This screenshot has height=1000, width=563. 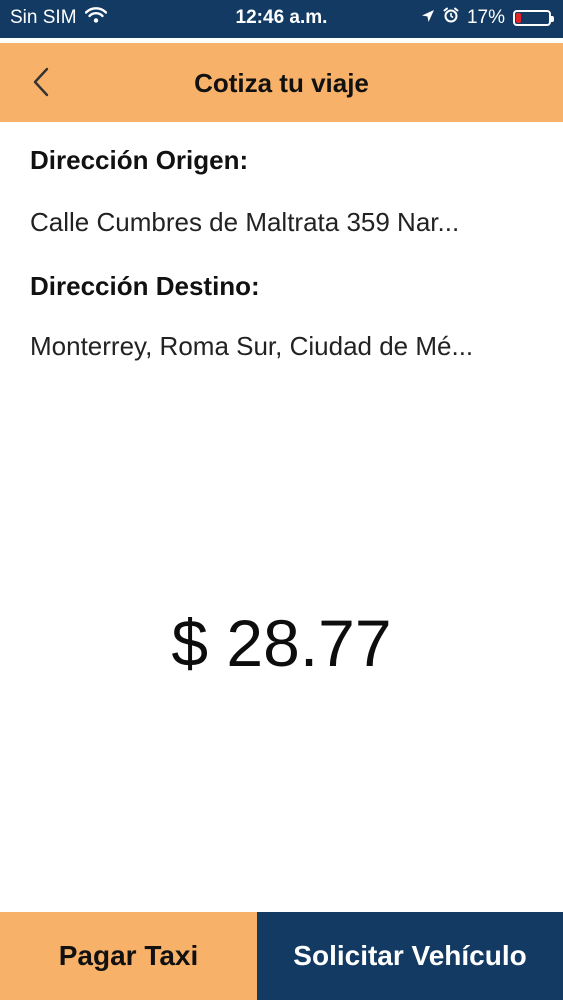 What do you see at coordinates (139, 160) in the screenshot?
I see `origin-label: Dirección Origen:` at bounding box center [139, 160].